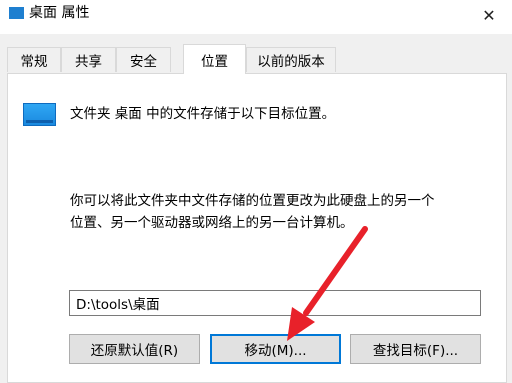  What do you see at coordinates (275, 303) in the screenshot?
I see `path-input` at bounding box center [275, 303].